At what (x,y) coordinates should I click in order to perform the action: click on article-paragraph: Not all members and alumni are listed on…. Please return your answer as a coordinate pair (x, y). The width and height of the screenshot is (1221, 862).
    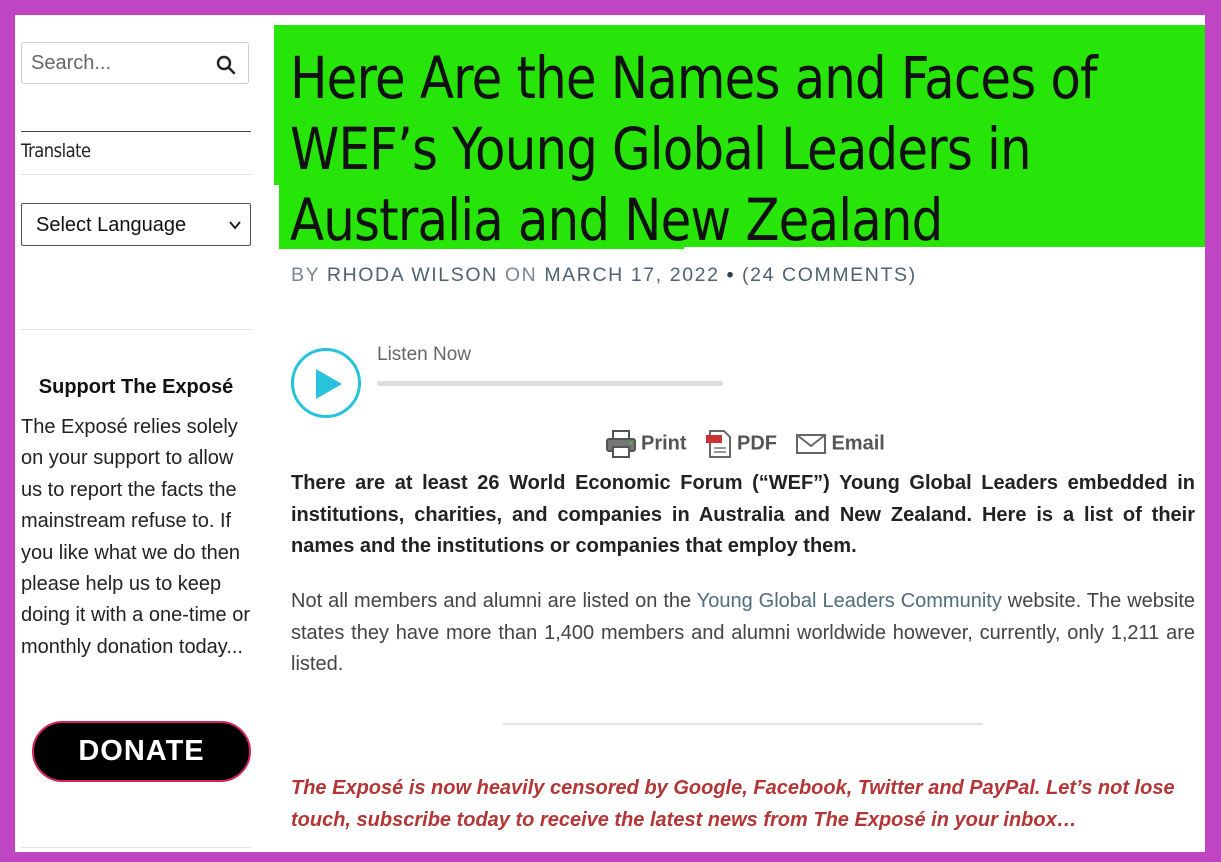
    Looking at the image, I should click on (743, 633).